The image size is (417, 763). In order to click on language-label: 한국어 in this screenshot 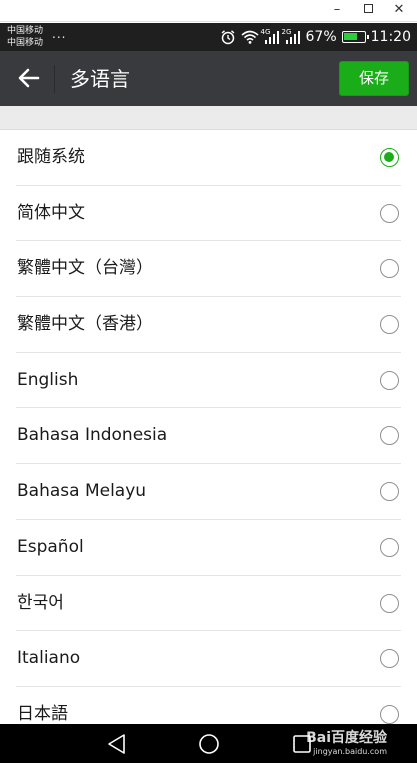, I will do `click(40, 602)`.